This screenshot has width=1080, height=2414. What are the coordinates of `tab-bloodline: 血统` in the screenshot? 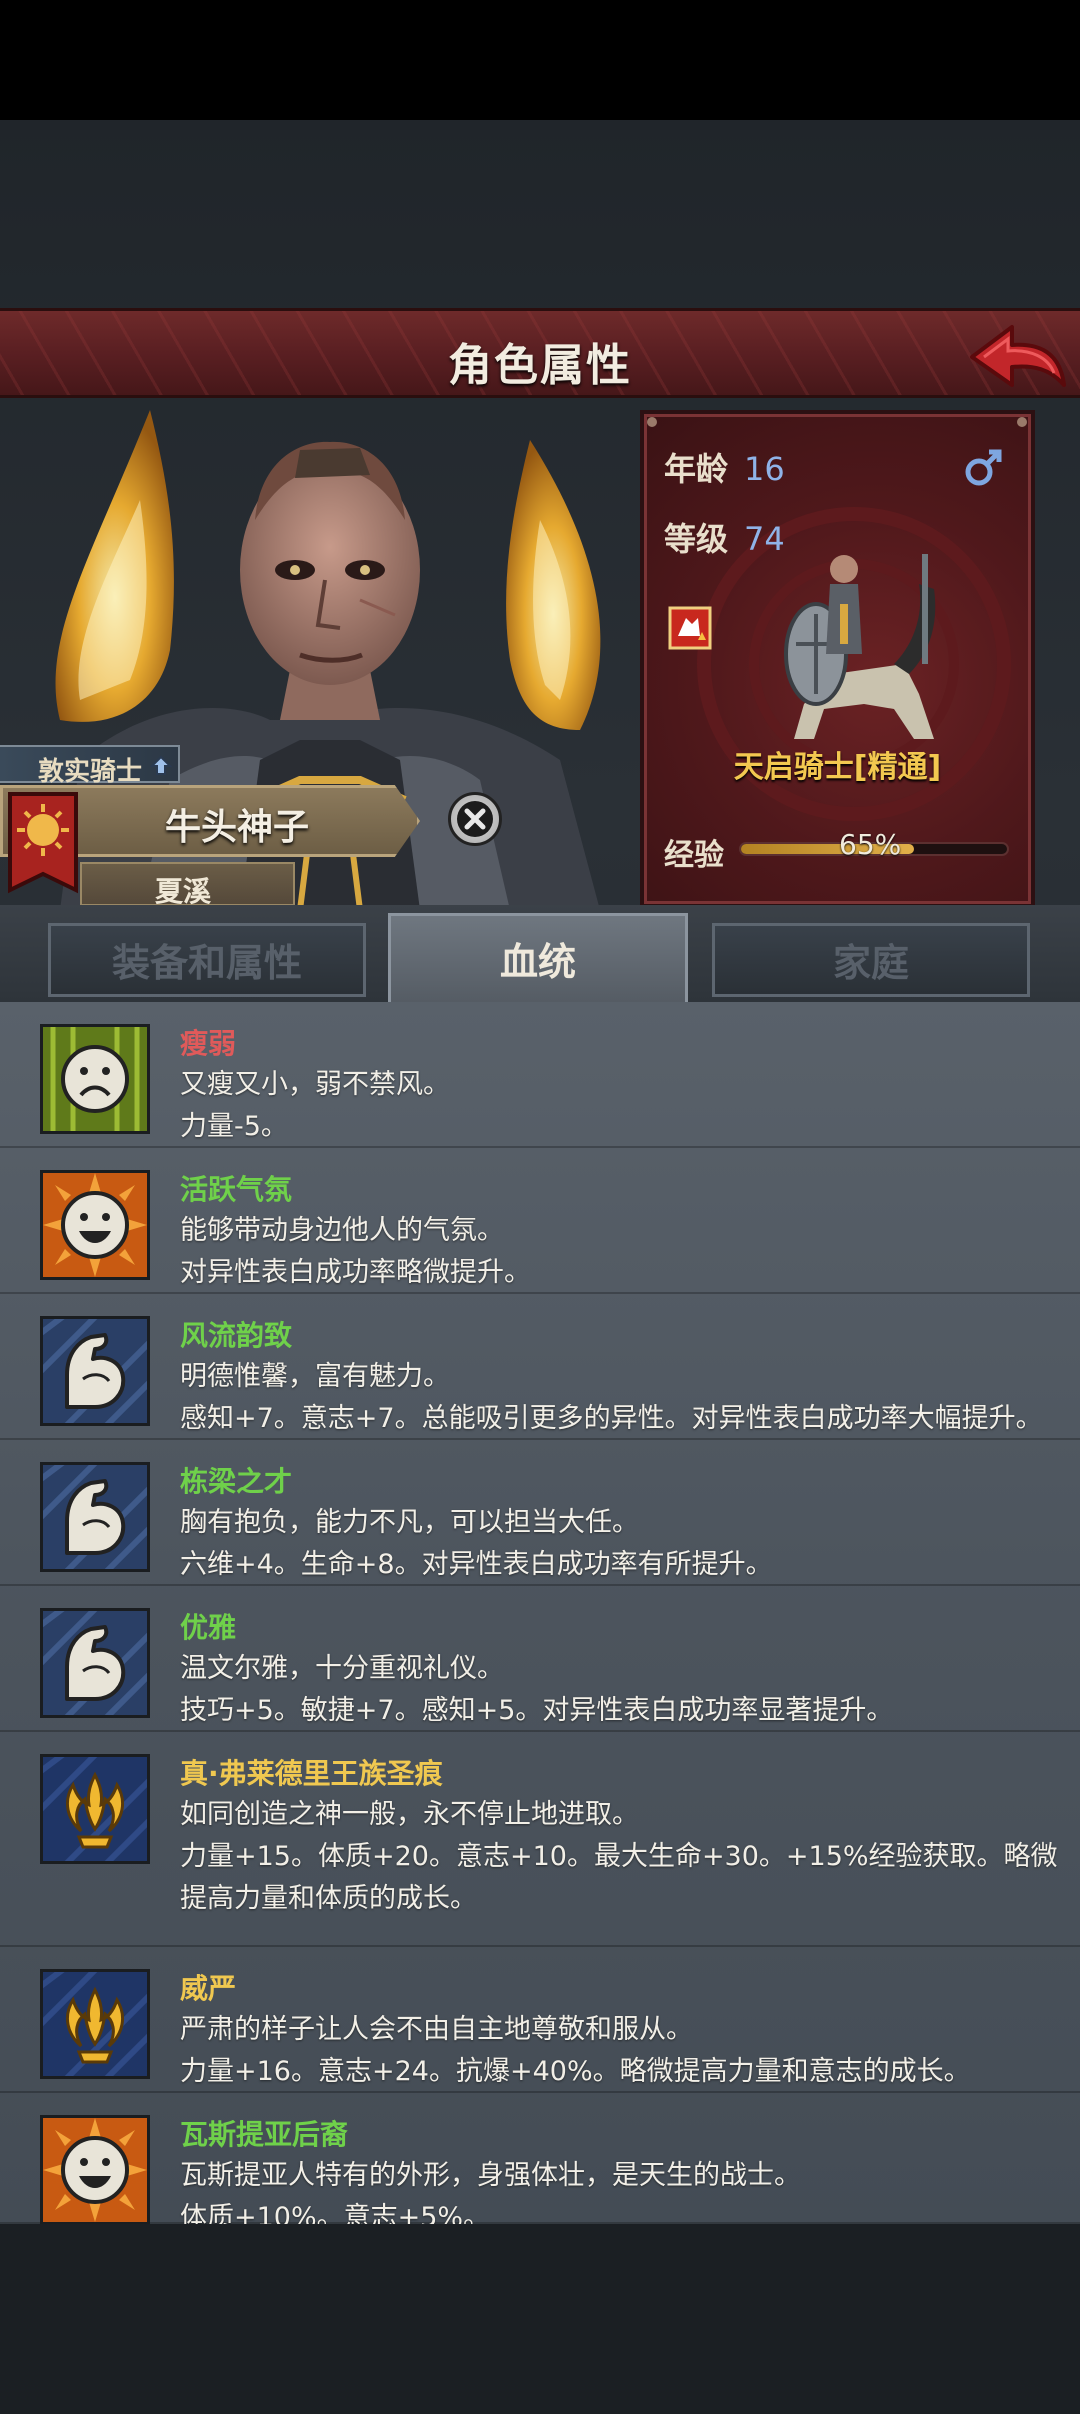 It's located at (538, 959).